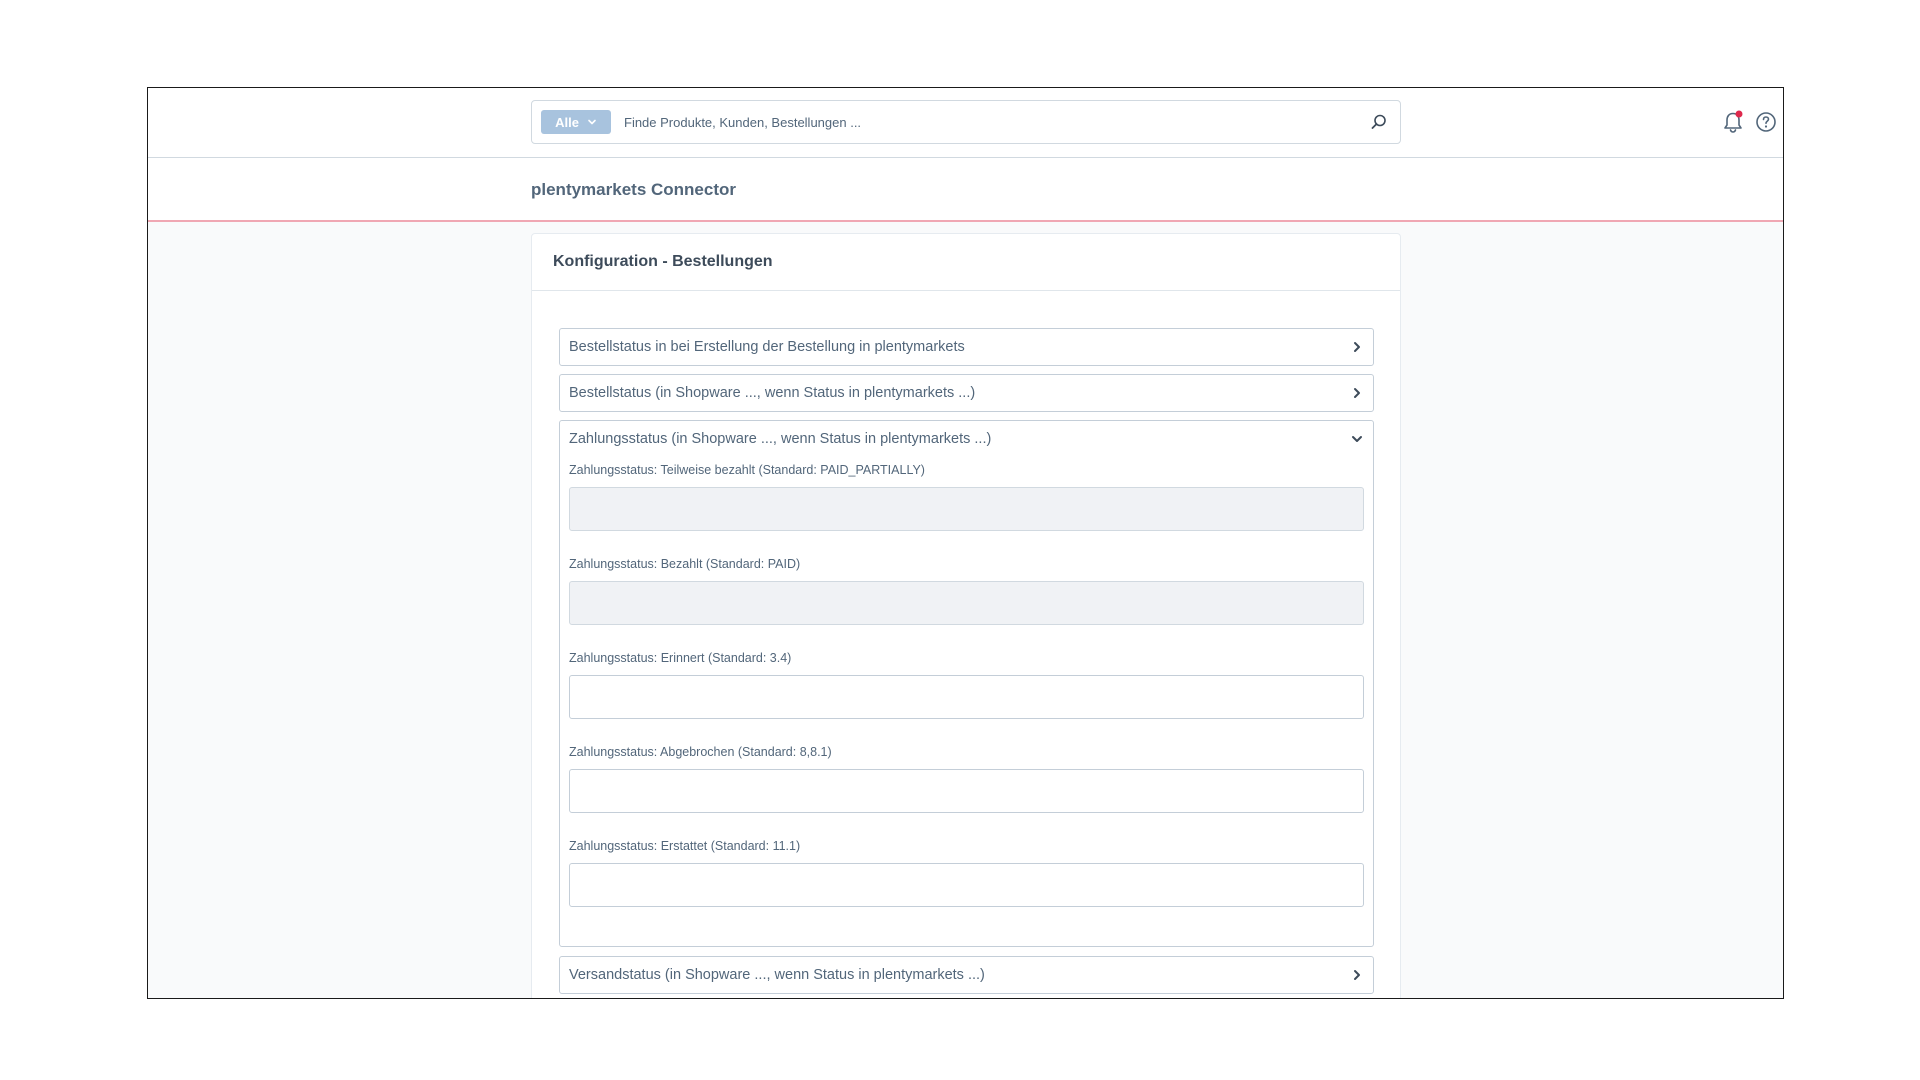 This screenshot has height=1080, width=1920. Describe the element at coordinates (567, 122) in the screenshot. I see `search-type-label: Alle` at that location.